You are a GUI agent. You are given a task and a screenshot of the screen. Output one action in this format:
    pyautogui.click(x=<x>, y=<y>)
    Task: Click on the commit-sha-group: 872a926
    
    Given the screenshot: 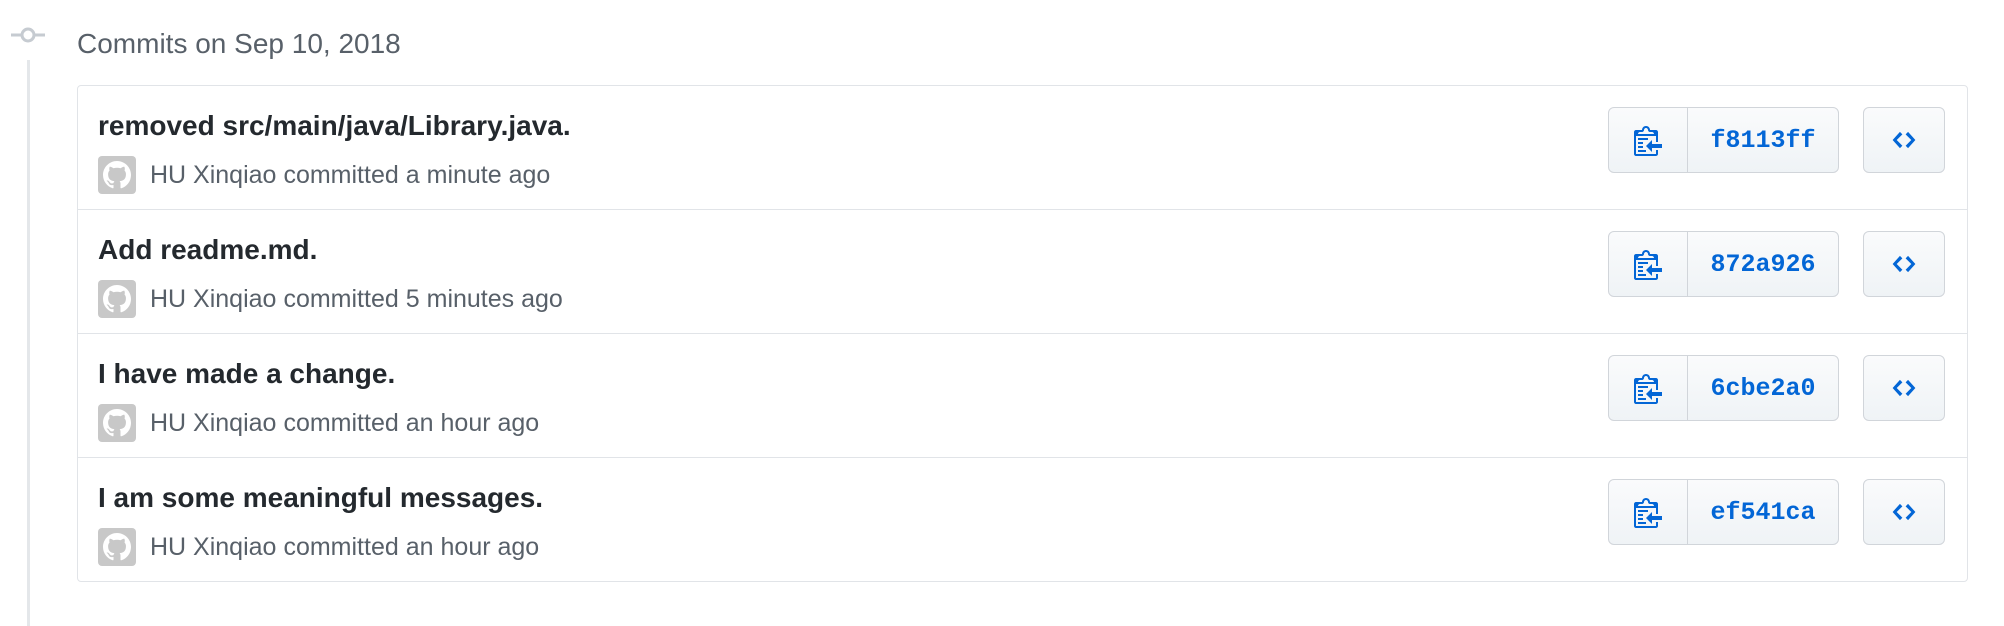 What is the action you would take?
    pyautogui.click(x=1723, y=264)
    